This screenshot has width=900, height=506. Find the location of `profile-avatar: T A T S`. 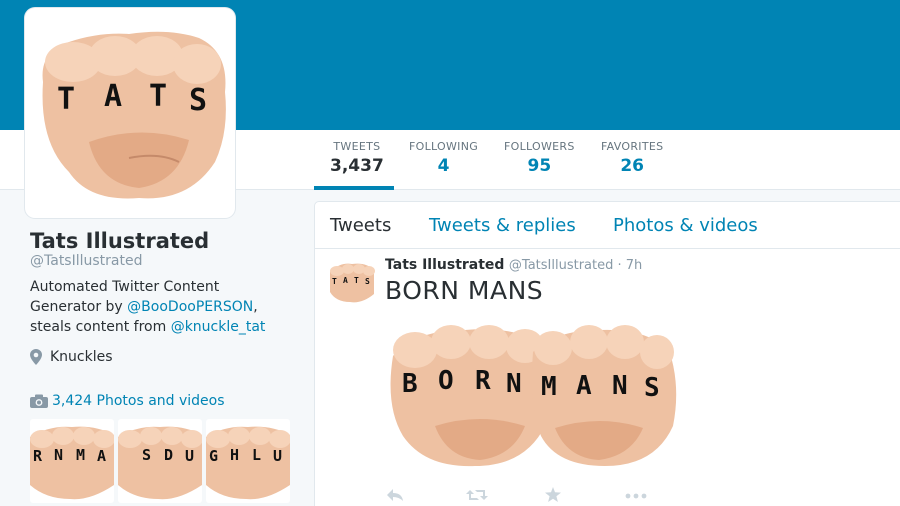

profile-avatar: T A T S is located at coordinates (130, 113).